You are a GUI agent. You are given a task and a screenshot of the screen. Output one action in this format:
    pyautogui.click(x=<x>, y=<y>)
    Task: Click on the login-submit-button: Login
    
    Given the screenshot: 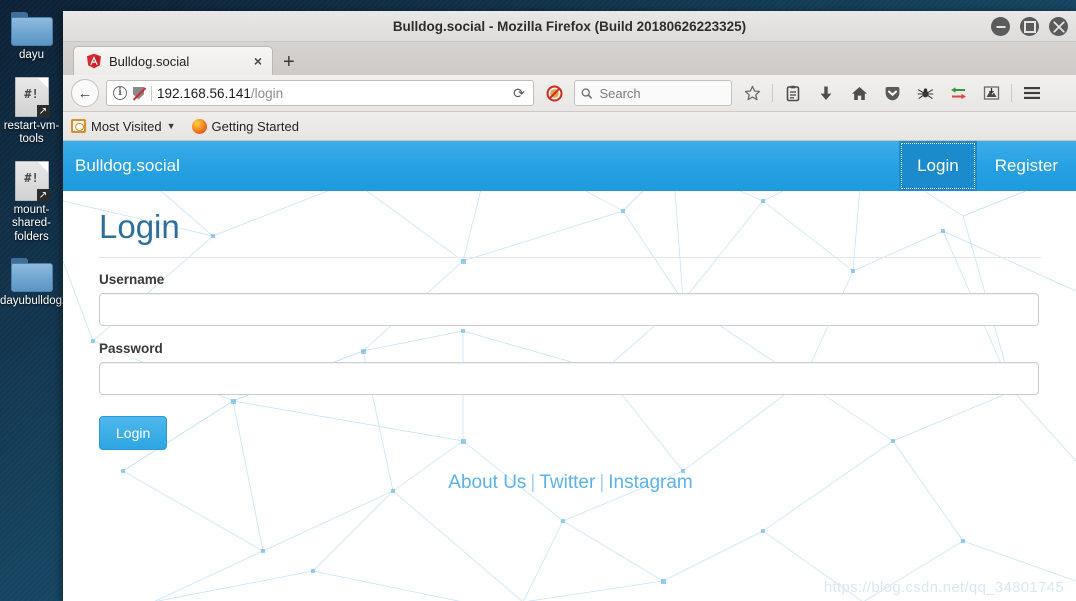 What is the action you would take?
    pyautogui.click(x=133, y=433)
    